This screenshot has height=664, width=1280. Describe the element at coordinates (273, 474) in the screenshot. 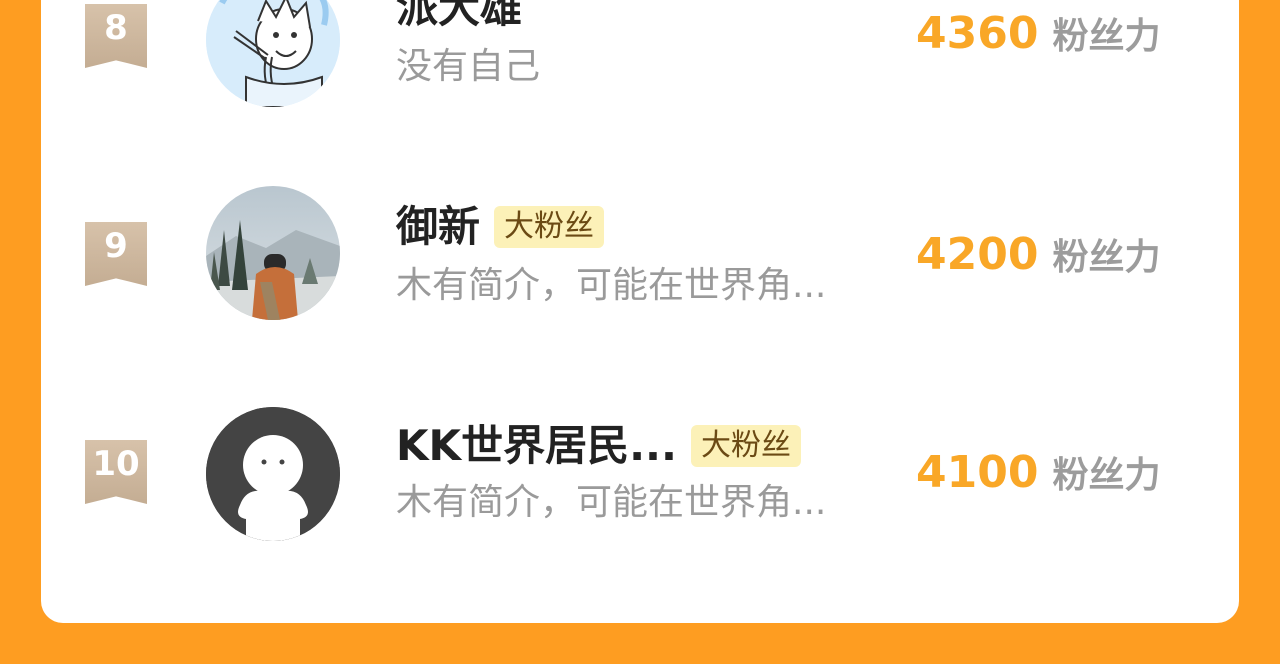

I see `default-avatar-icon` at that location.